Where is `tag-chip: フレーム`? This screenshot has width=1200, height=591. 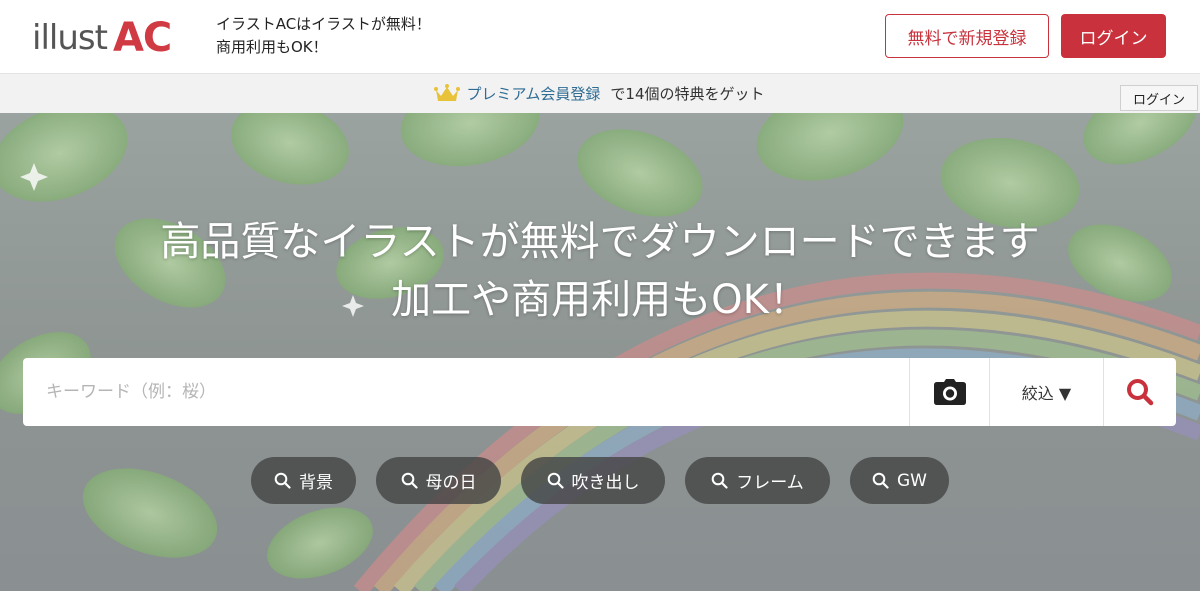
tag-chip: フレーム is located at coordinates (757, 480).